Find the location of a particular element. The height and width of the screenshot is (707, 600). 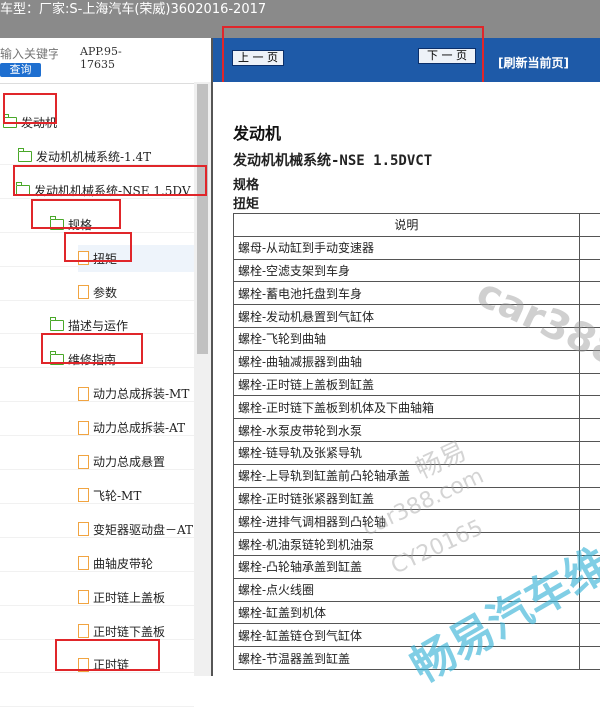

table-cell-desc: 螺栓-节温器盖到缸盖 is located at coordinates (407, 658).